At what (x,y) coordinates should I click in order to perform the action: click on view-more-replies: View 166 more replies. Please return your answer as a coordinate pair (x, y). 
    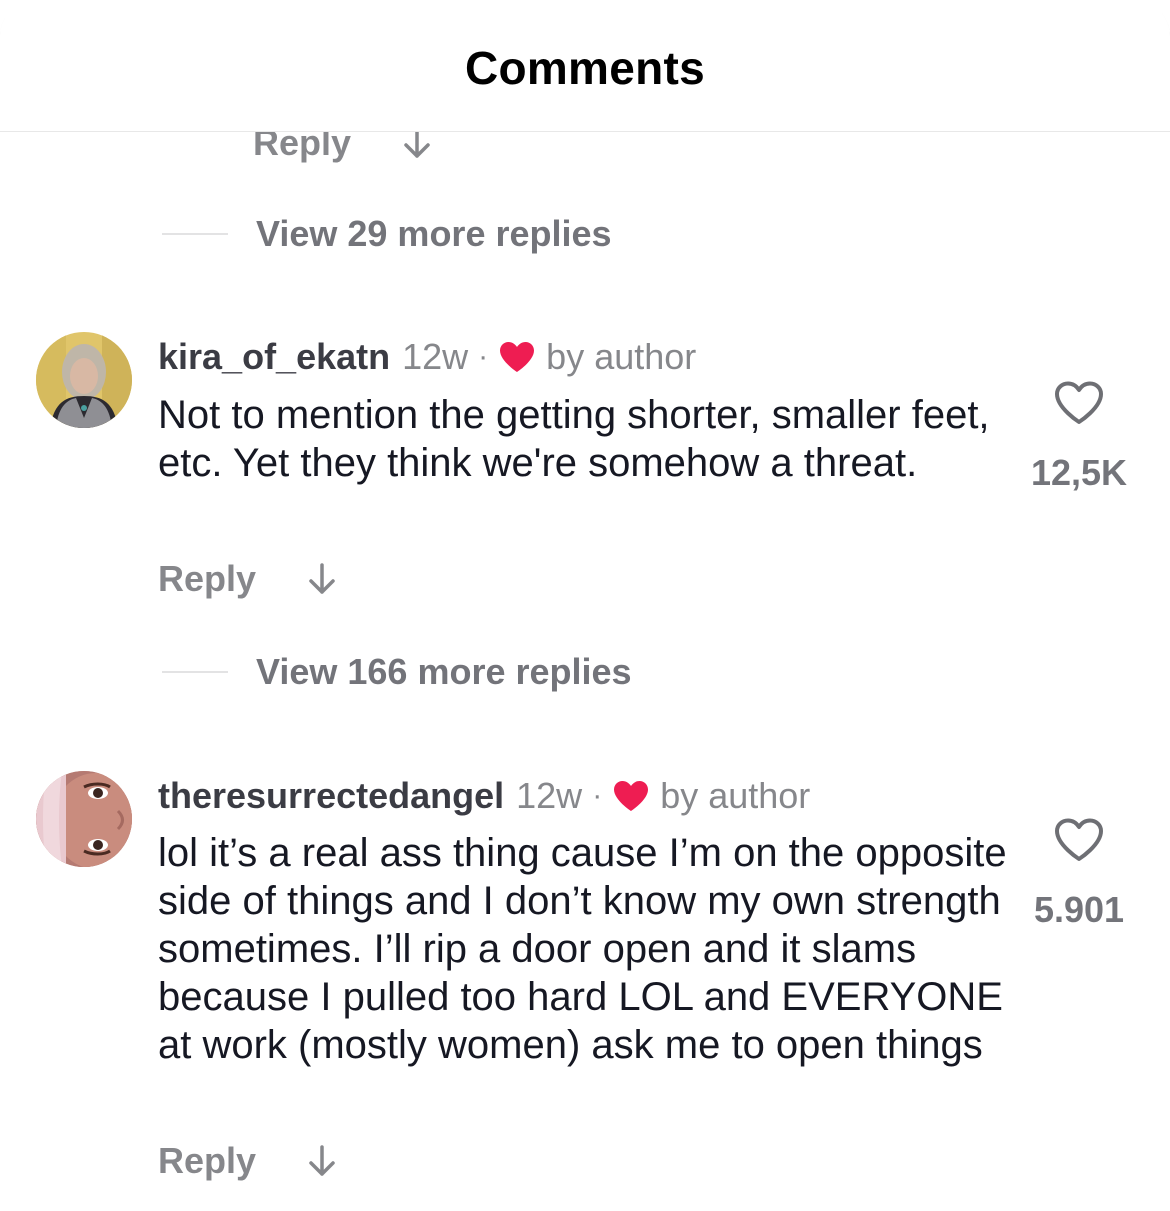
    Looking at the image, I should click on (397, 672).